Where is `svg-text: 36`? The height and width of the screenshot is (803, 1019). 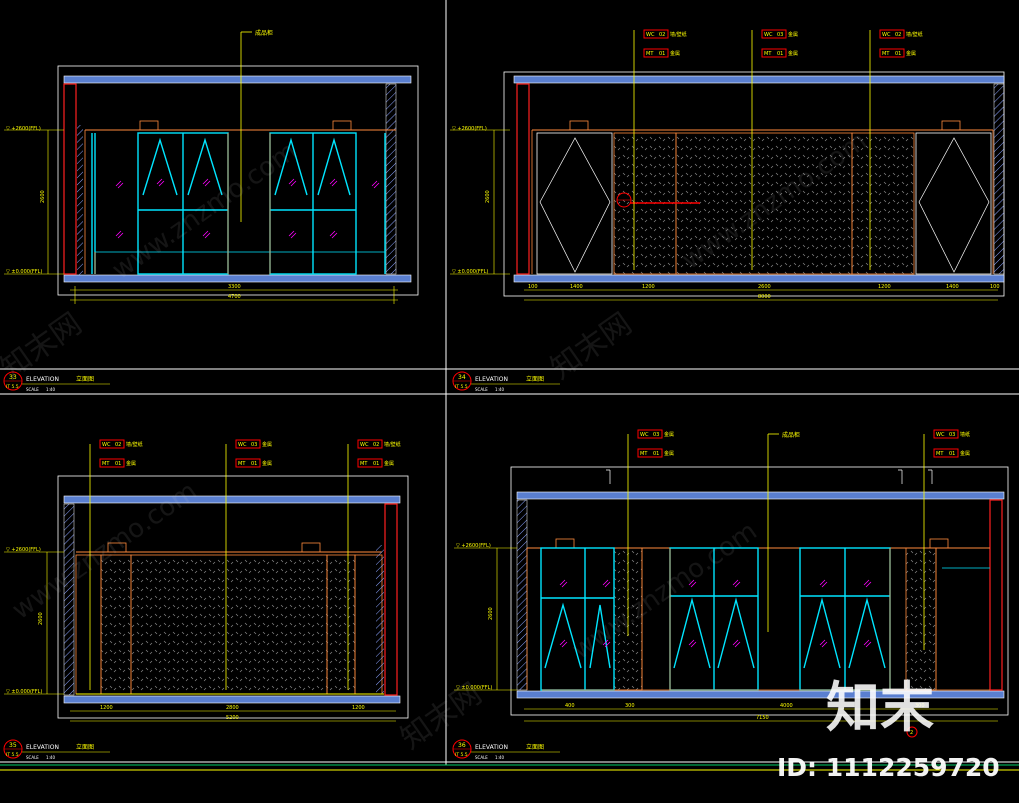 svg-text: 36 is located at coordinates (462, 745).